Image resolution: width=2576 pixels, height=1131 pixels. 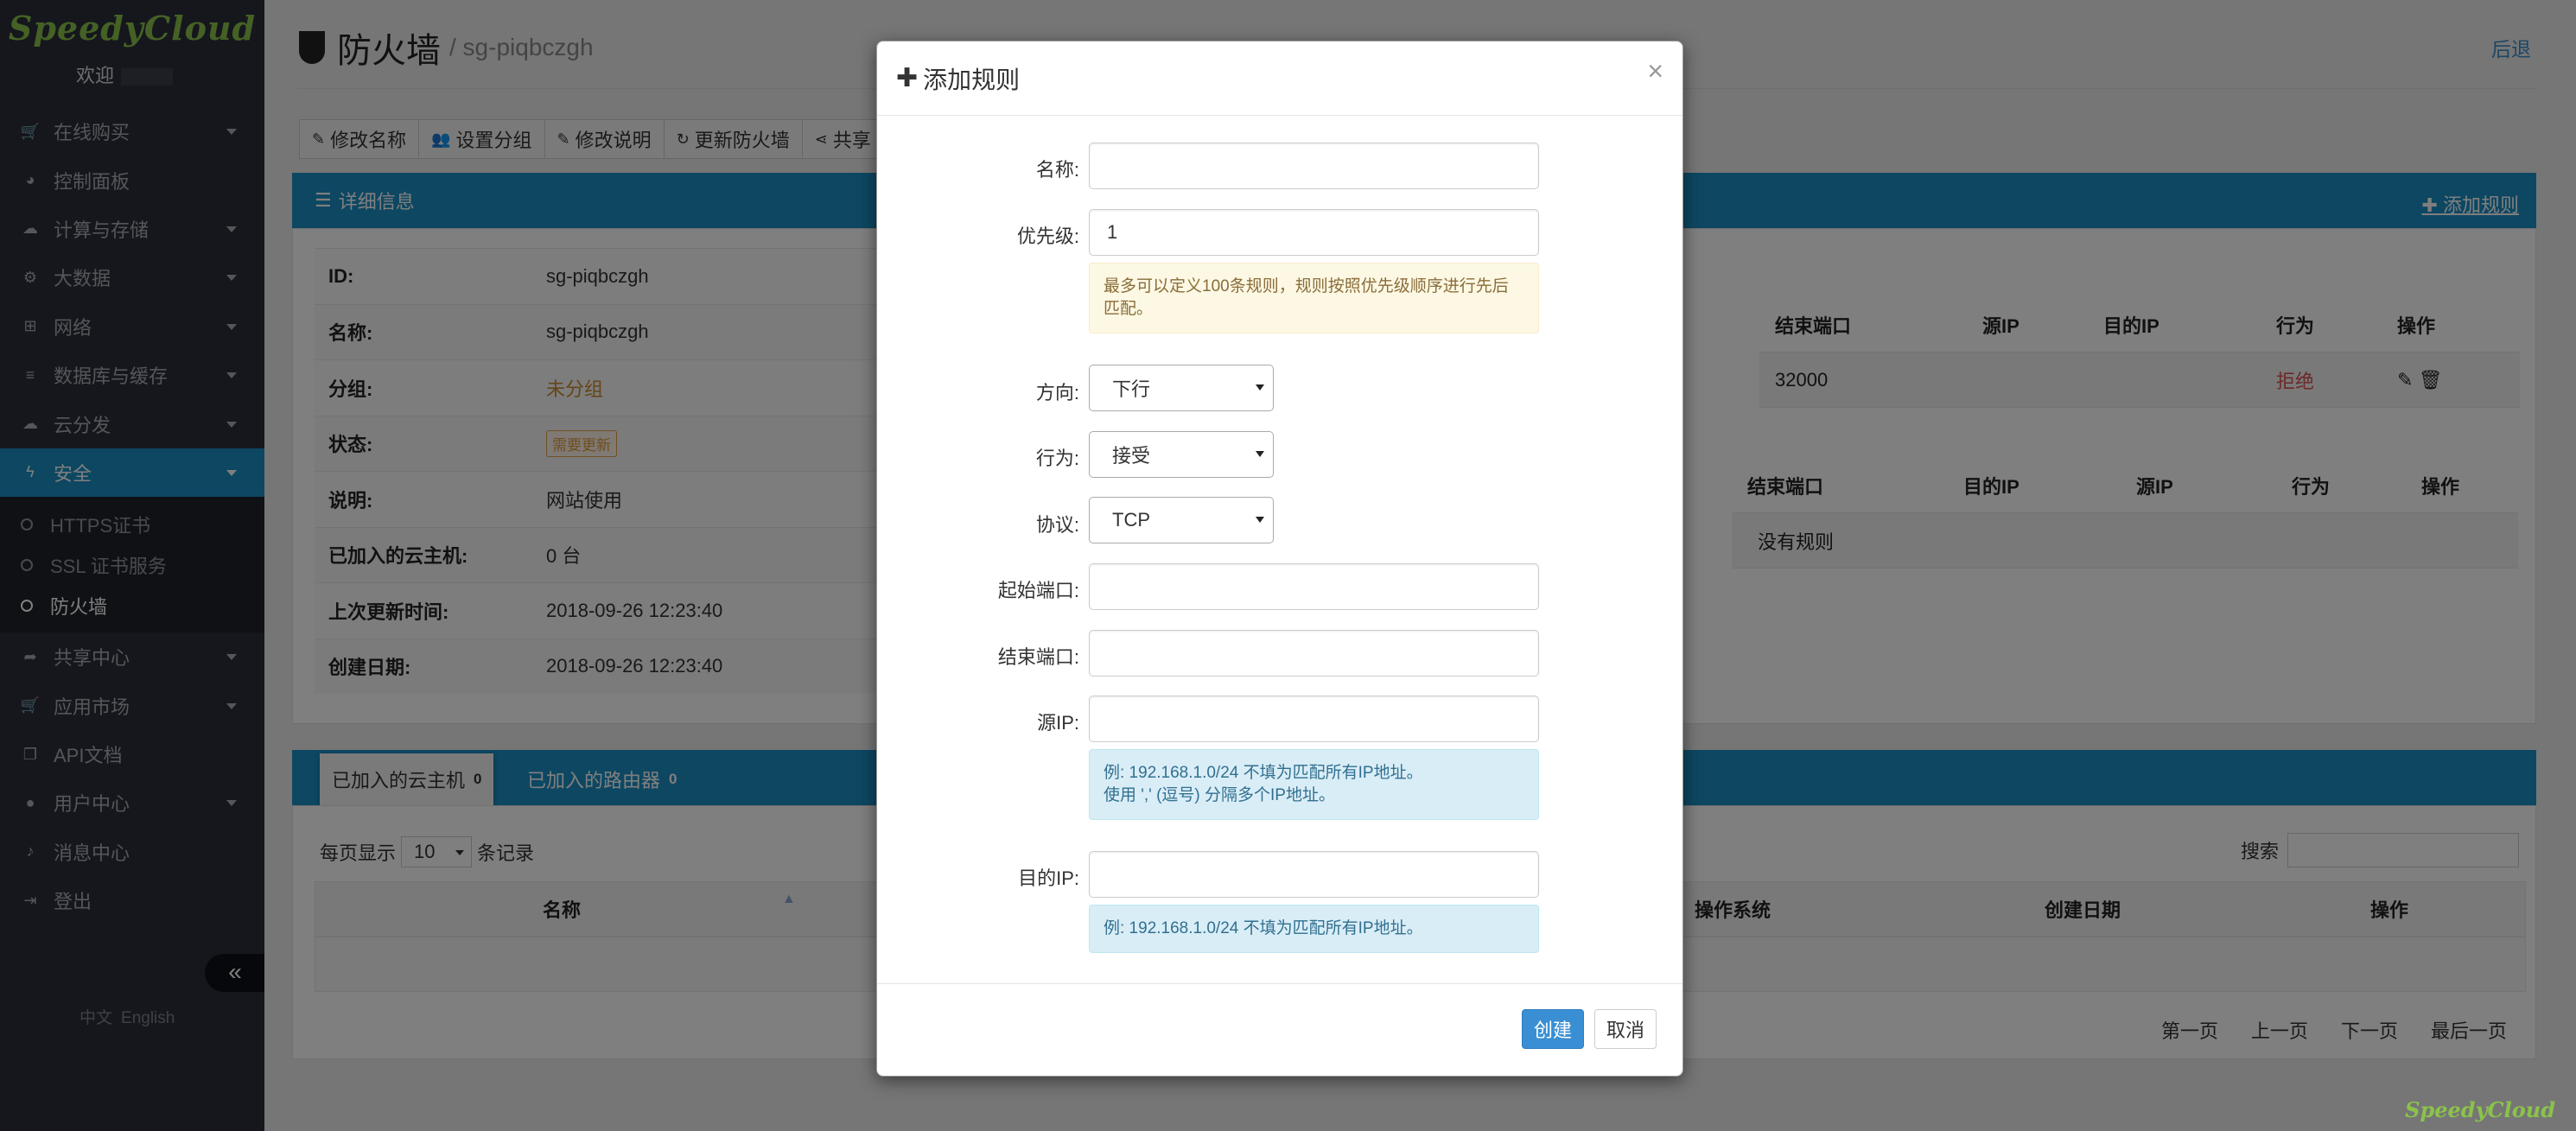 I want to click on priority-hint: 最多可以定义100条规则，规则按照优先级顺序进行先后匹配。, so click(x=1314, y=298).